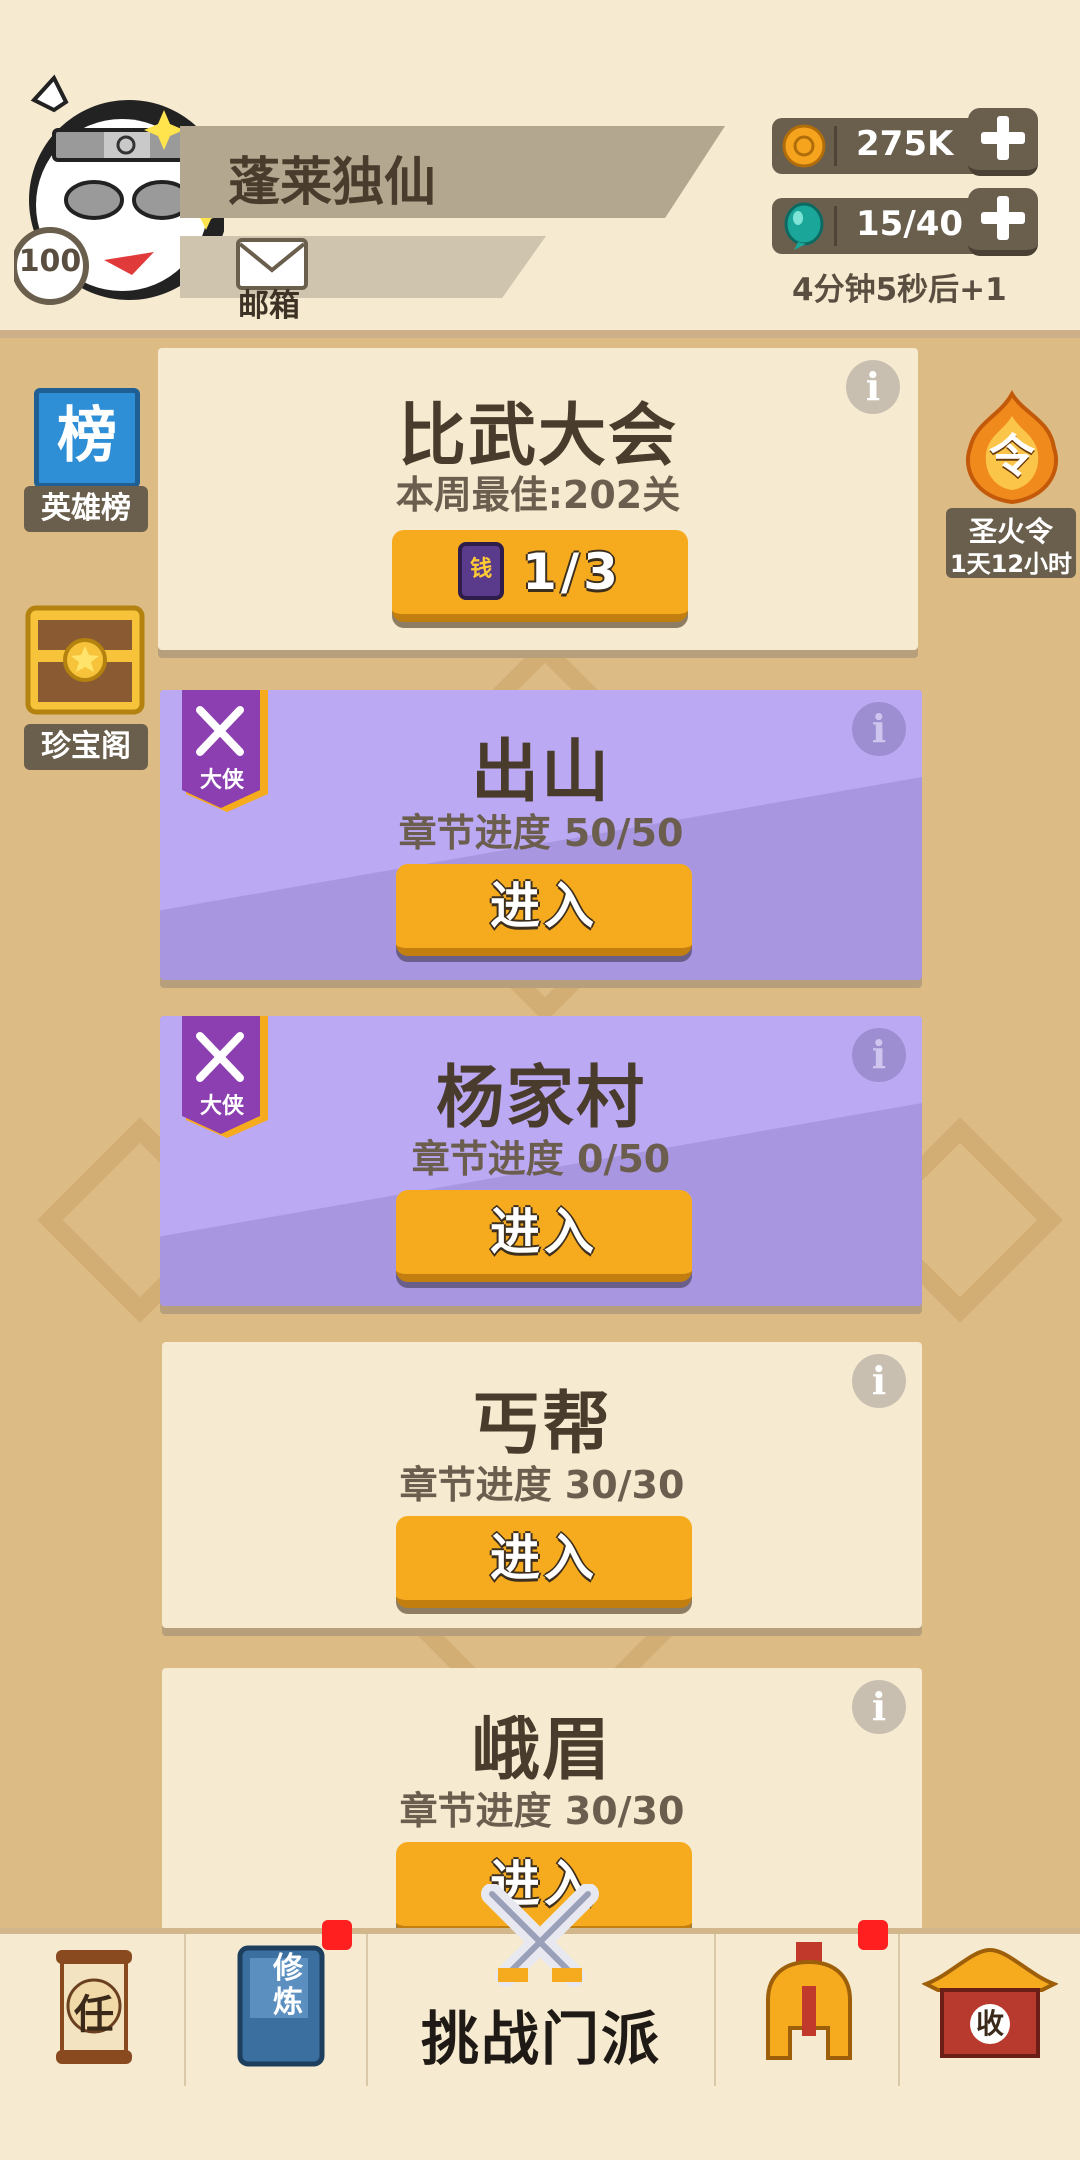 The height and width of the screenshot is (2160, 1080). I want to click on leaderboard-icon: 榜, so click(87, 438).